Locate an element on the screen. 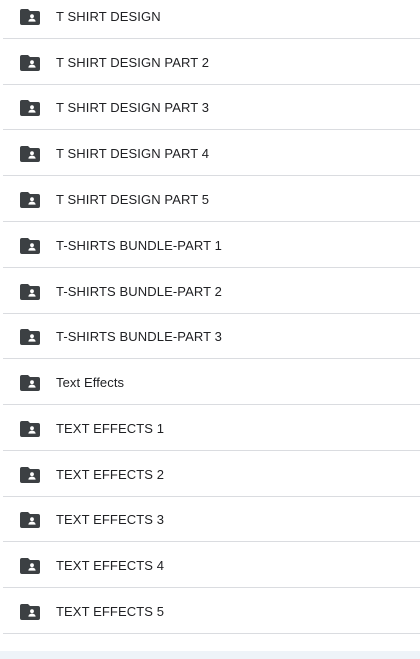 This screenshot has height=659, width=420. folder-row: TEXT EFFECTS 3 is located at coordinates (210, 519).